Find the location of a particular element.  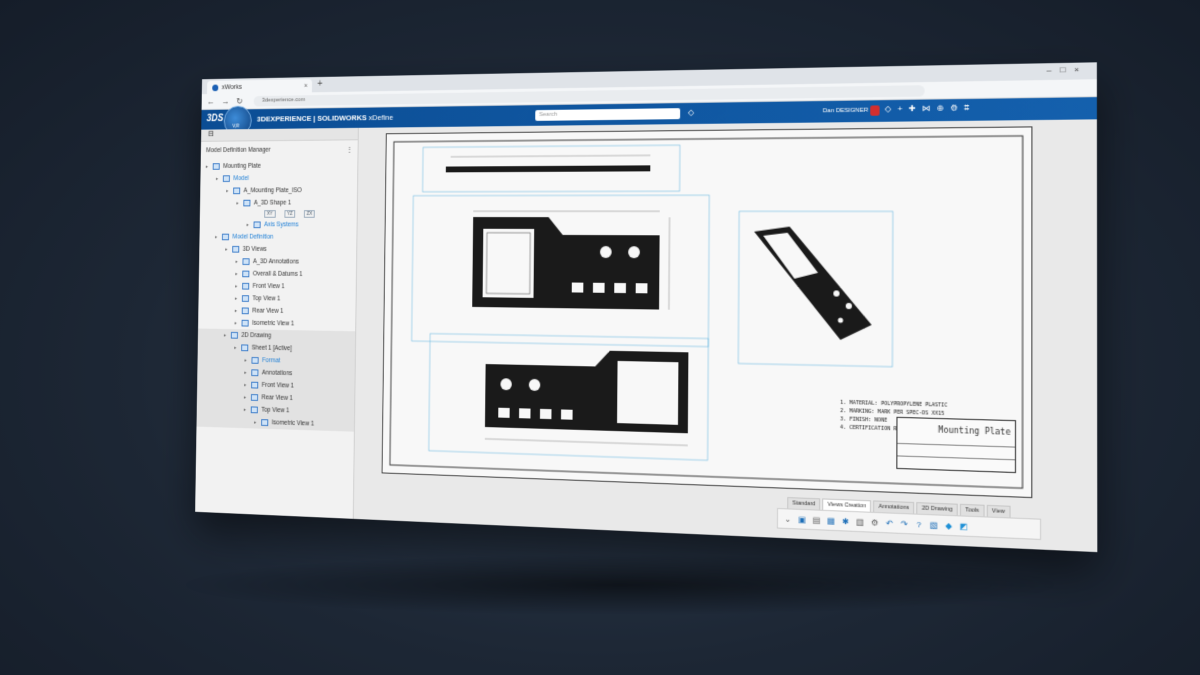

axis-button: ZX is located at coordinates (309, 214).